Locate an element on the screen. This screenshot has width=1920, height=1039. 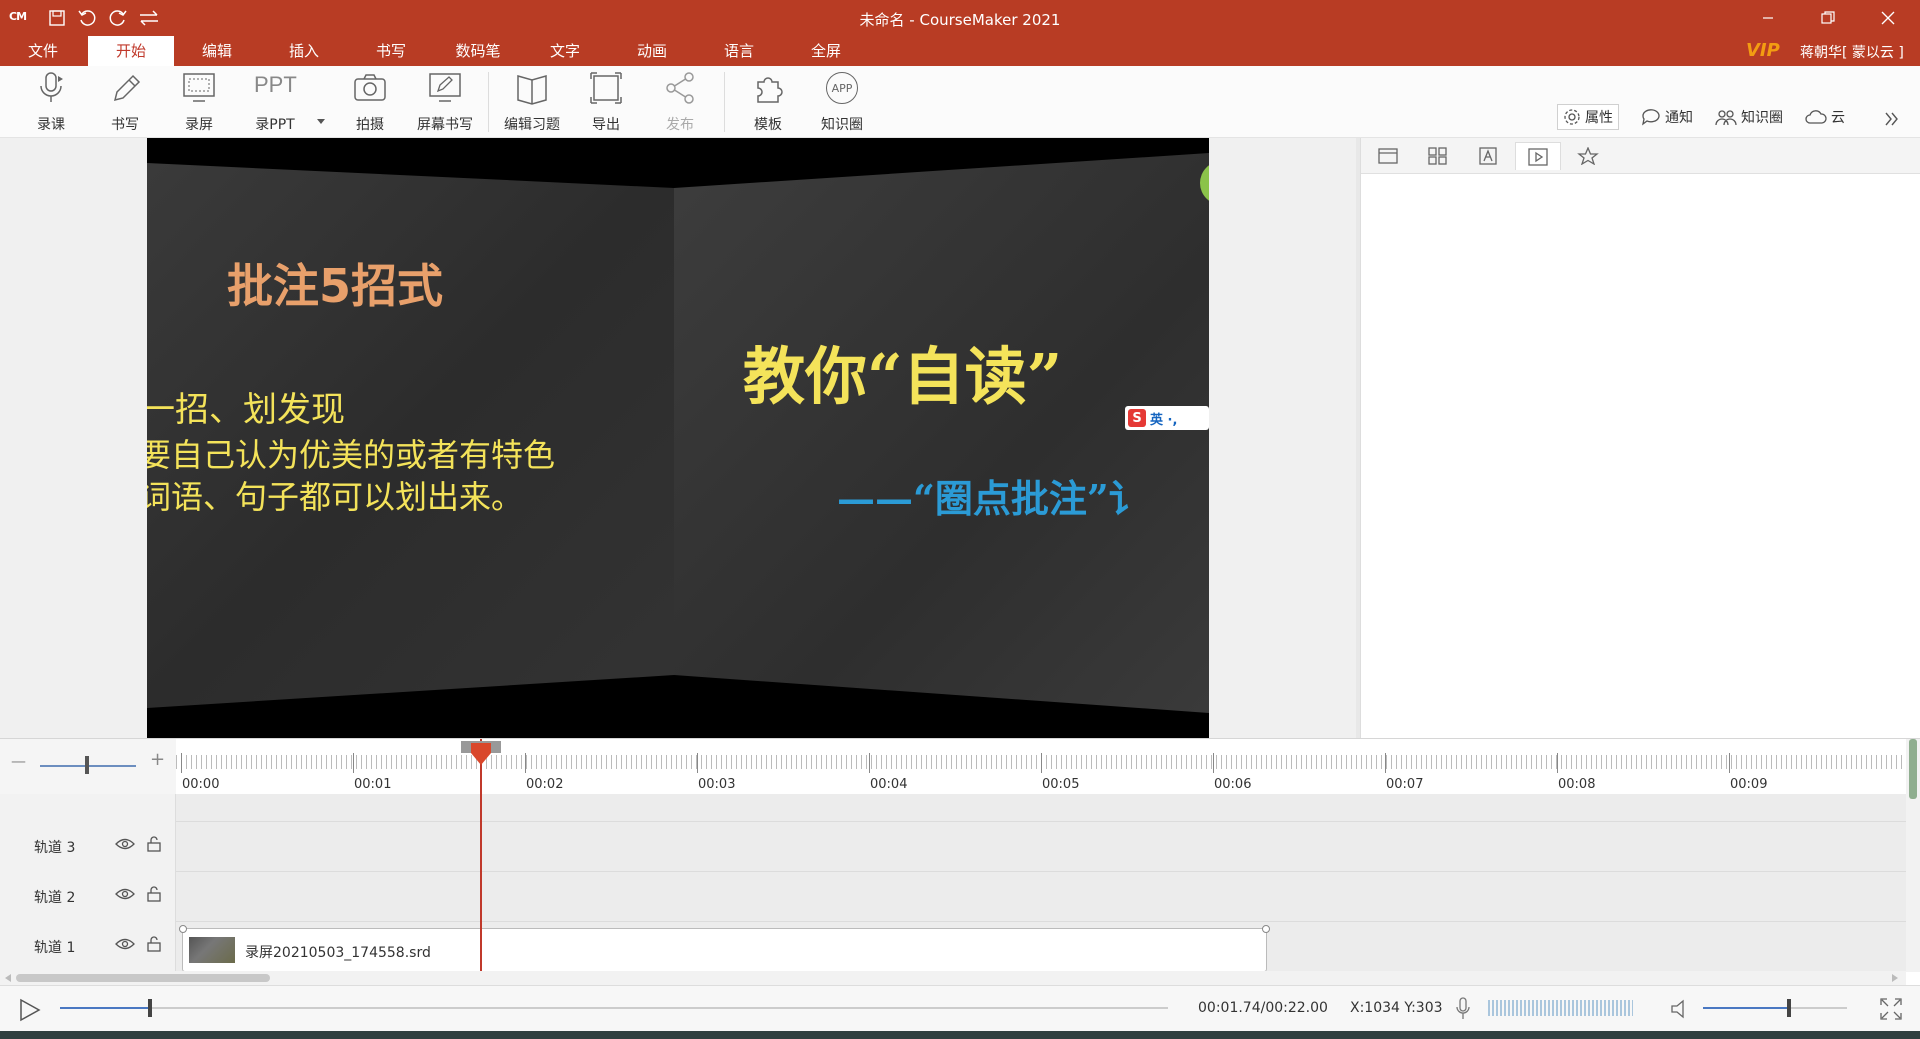
tab-insert: 插入 is located at coordinates (304, 51).